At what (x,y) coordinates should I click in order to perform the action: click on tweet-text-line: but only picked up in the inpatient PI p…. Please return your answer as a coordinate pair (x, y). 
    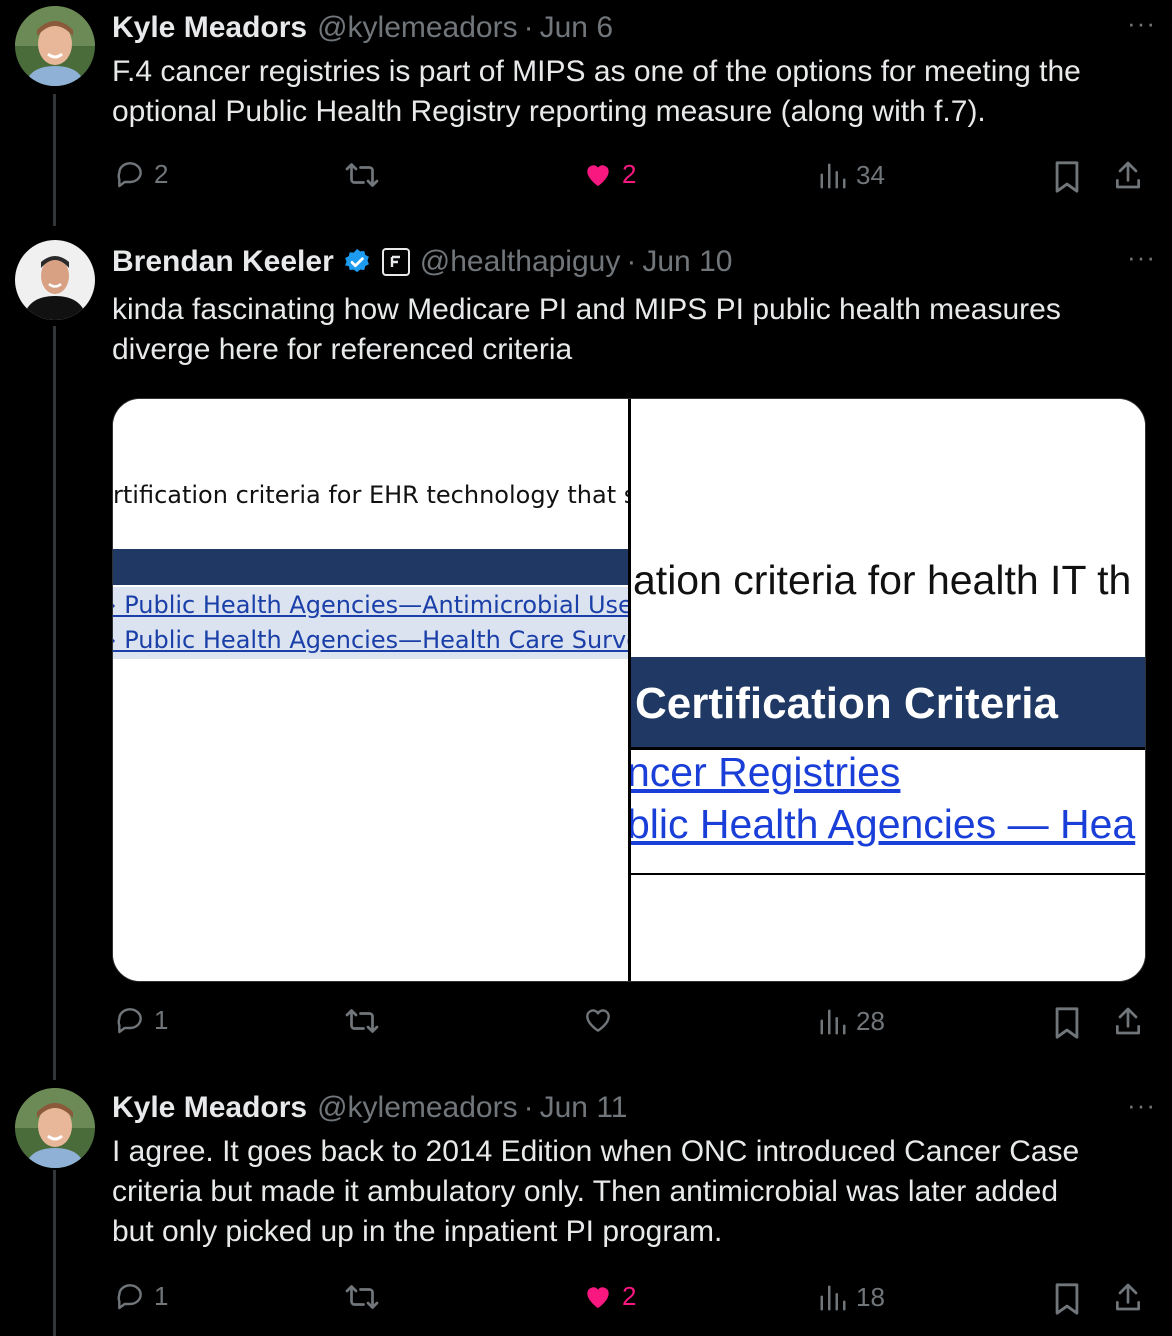
    Looking at the image, I should click on (417, 1231).